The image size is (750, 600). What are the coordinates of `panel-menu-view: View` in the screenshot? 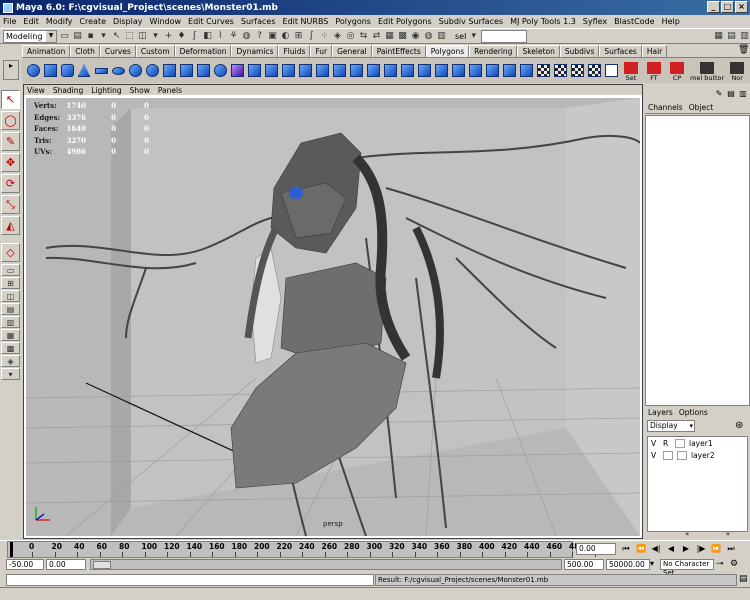 It's located at (36, 90).